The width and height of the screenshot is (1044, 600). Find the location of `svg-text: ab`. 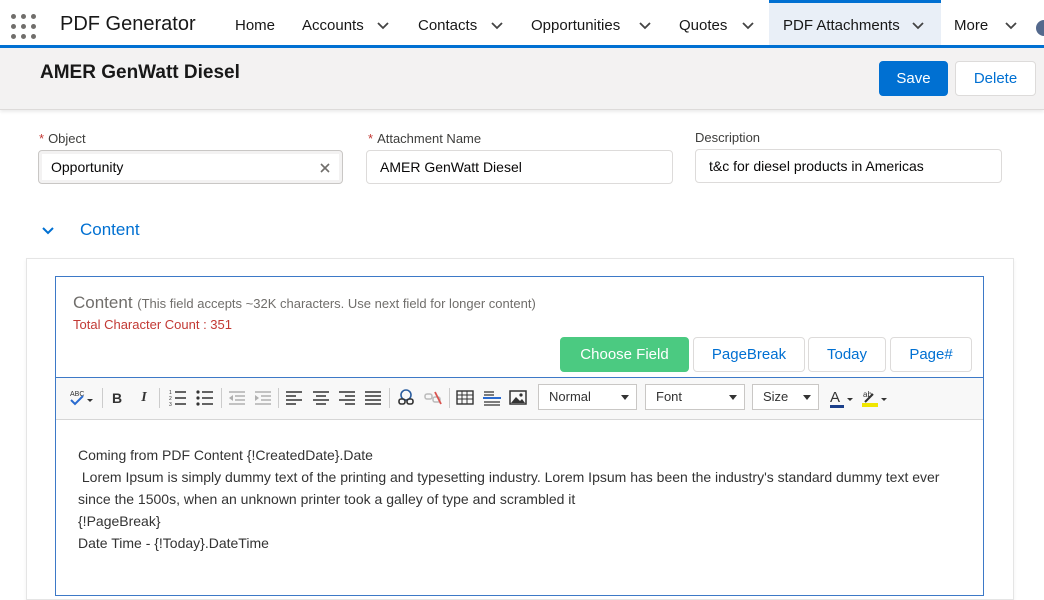

svg-text: ab is located at coordinates (867, 394).